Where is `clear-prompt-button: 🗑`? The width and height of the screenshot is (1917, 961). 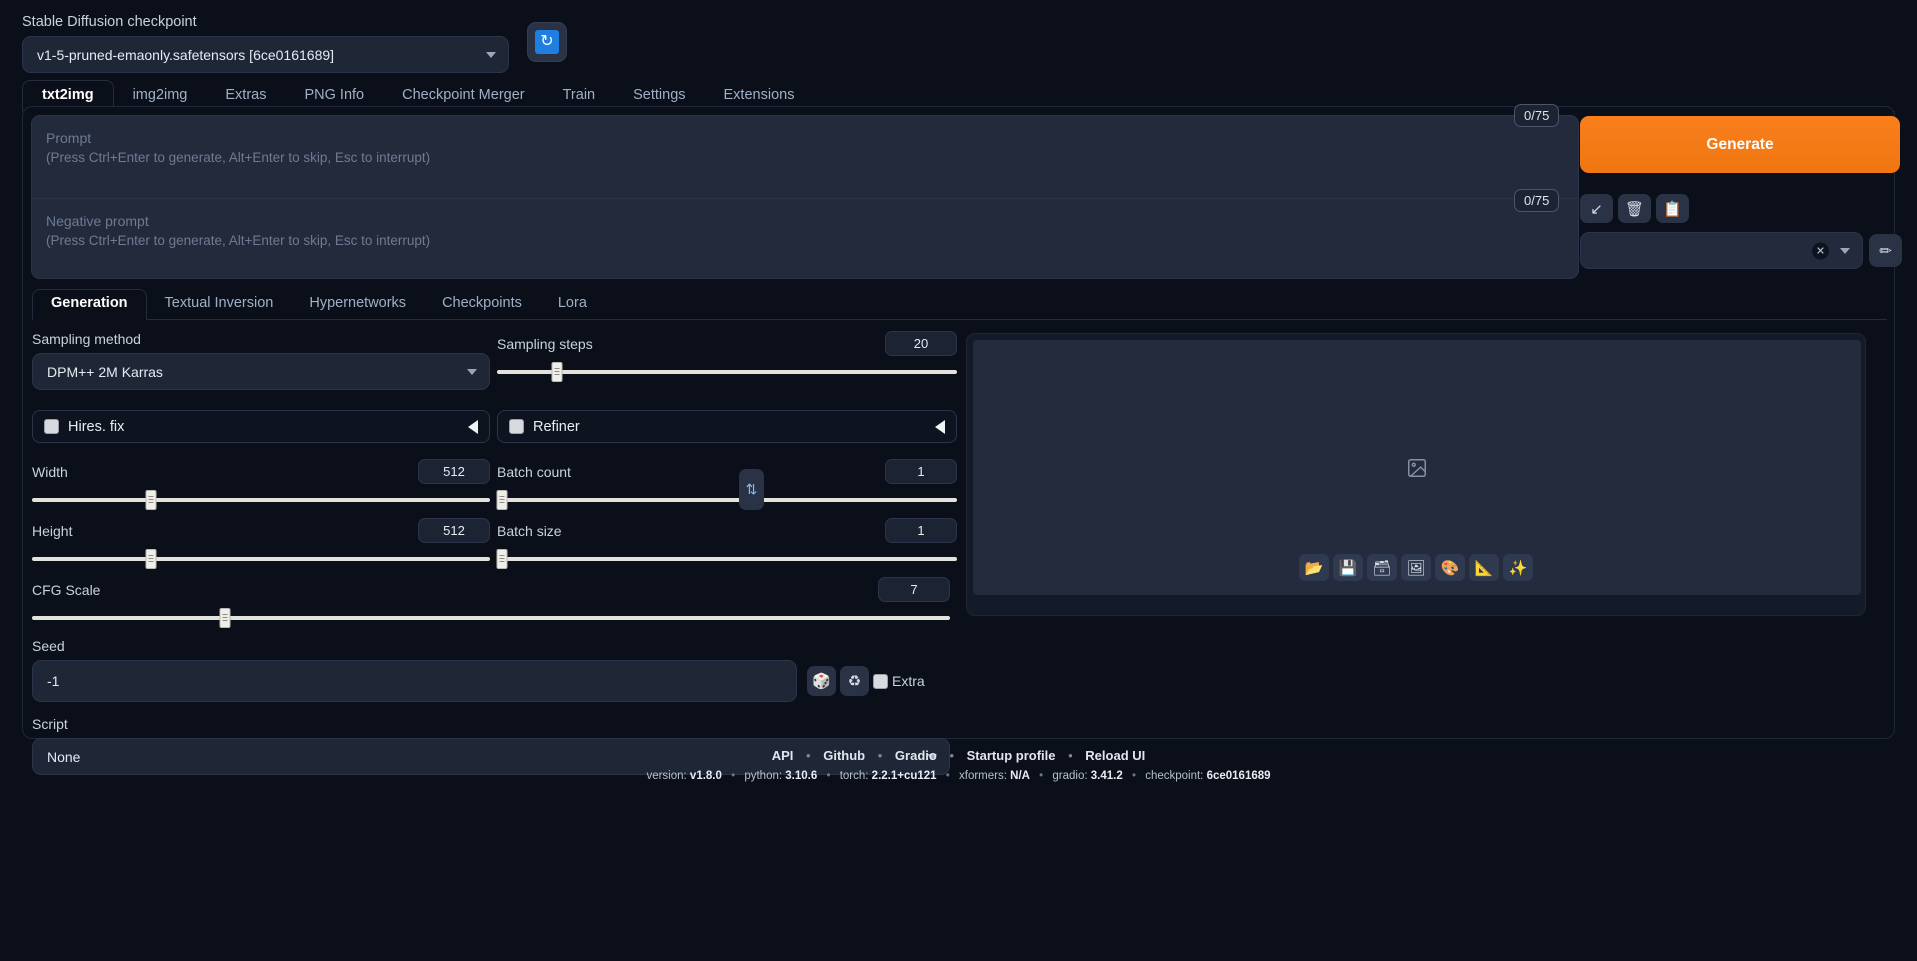 clear-prompt-button: 🗑 is located at coordinates (1634, 208).